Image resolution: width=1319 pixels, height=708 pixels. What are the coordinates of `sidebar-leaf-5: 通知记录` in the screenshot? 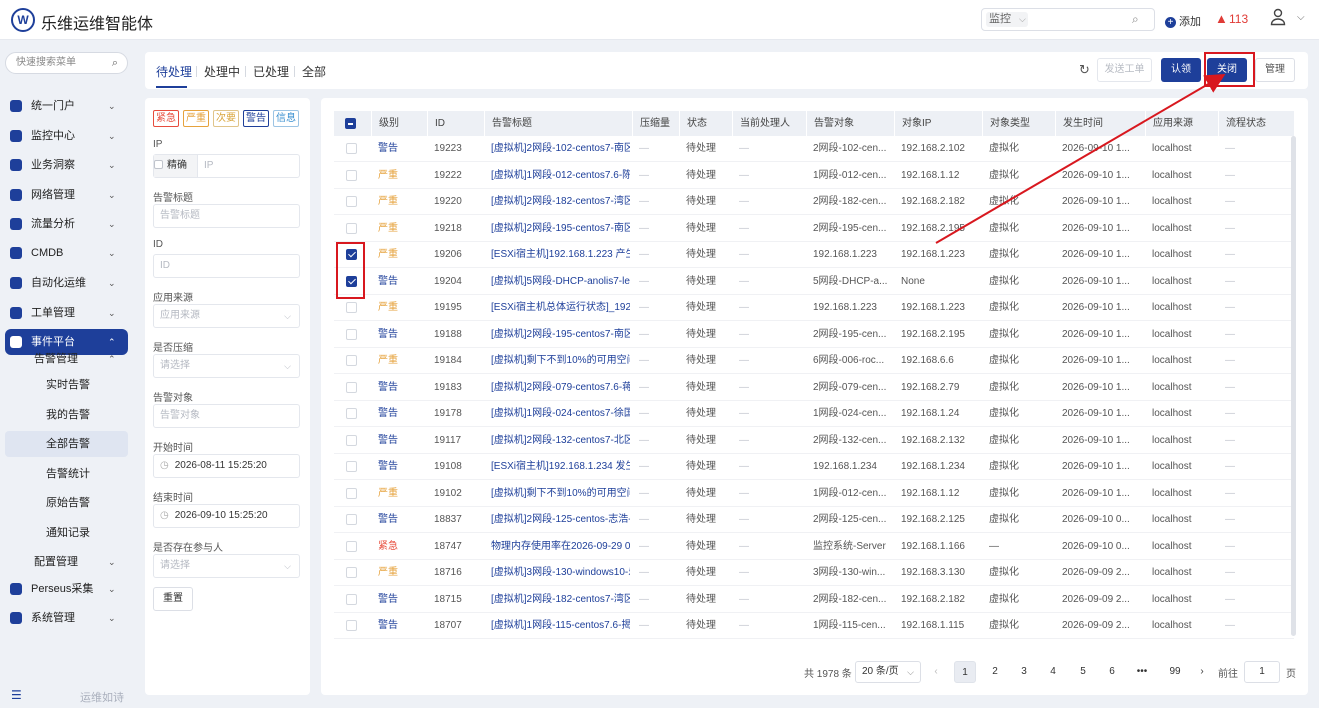 It's located at (66, 533).